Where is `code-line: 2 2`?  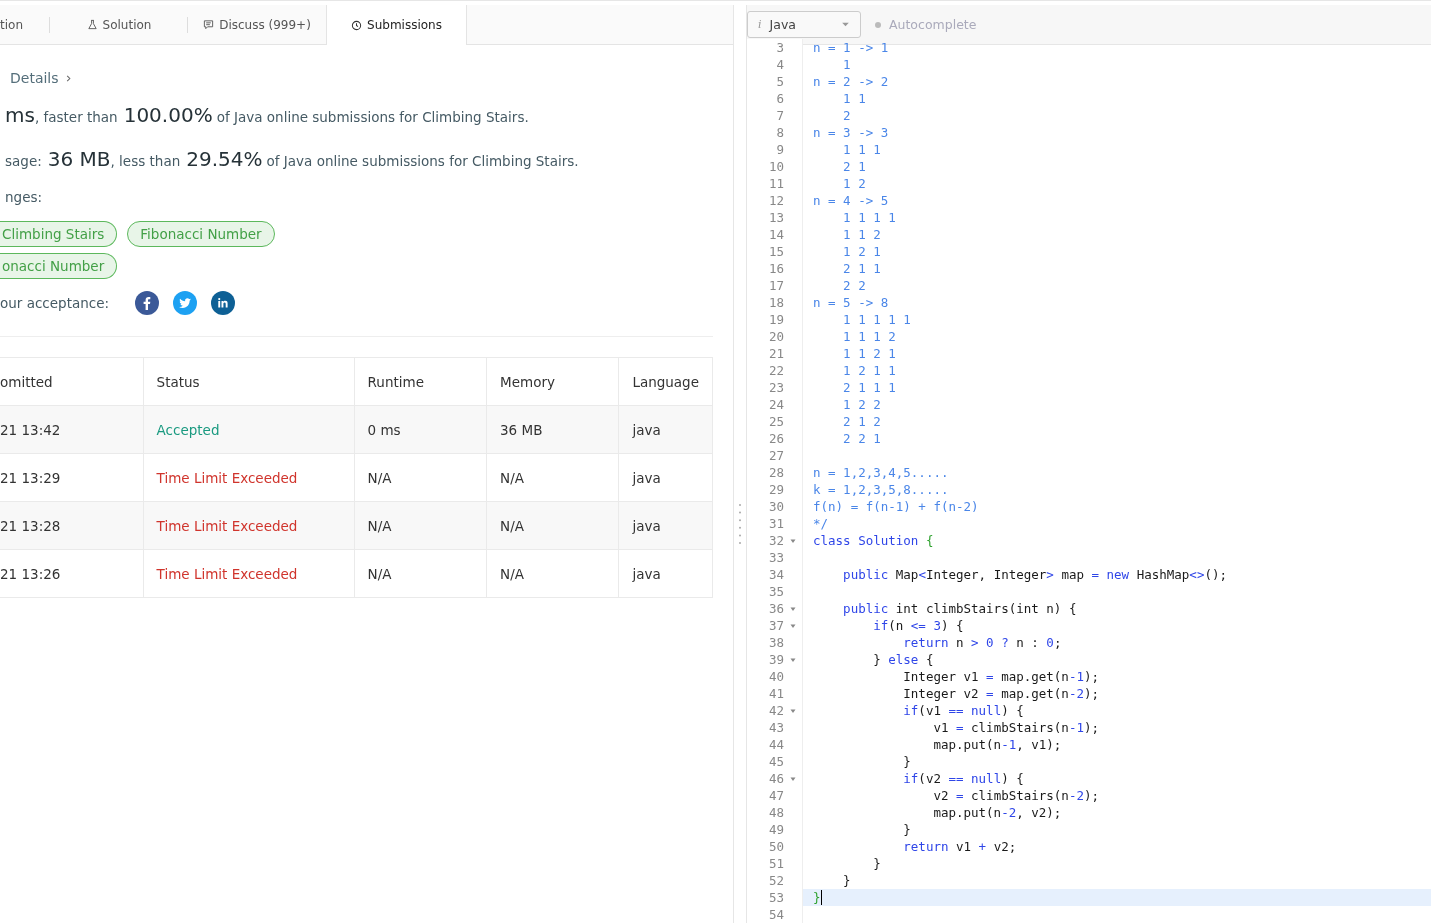
code-line: 2 2 is located at coordinates (854, 285).